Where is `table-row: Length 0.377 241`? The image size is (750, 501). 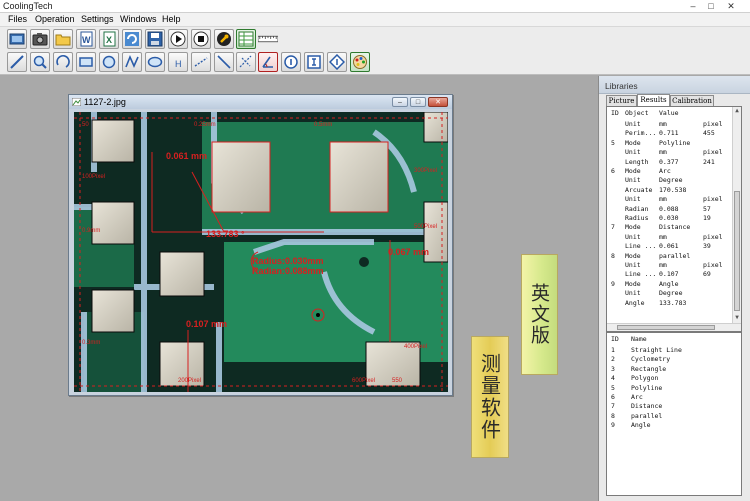
table-row: Length 0.377 241 is located at coordinates (670, 162).